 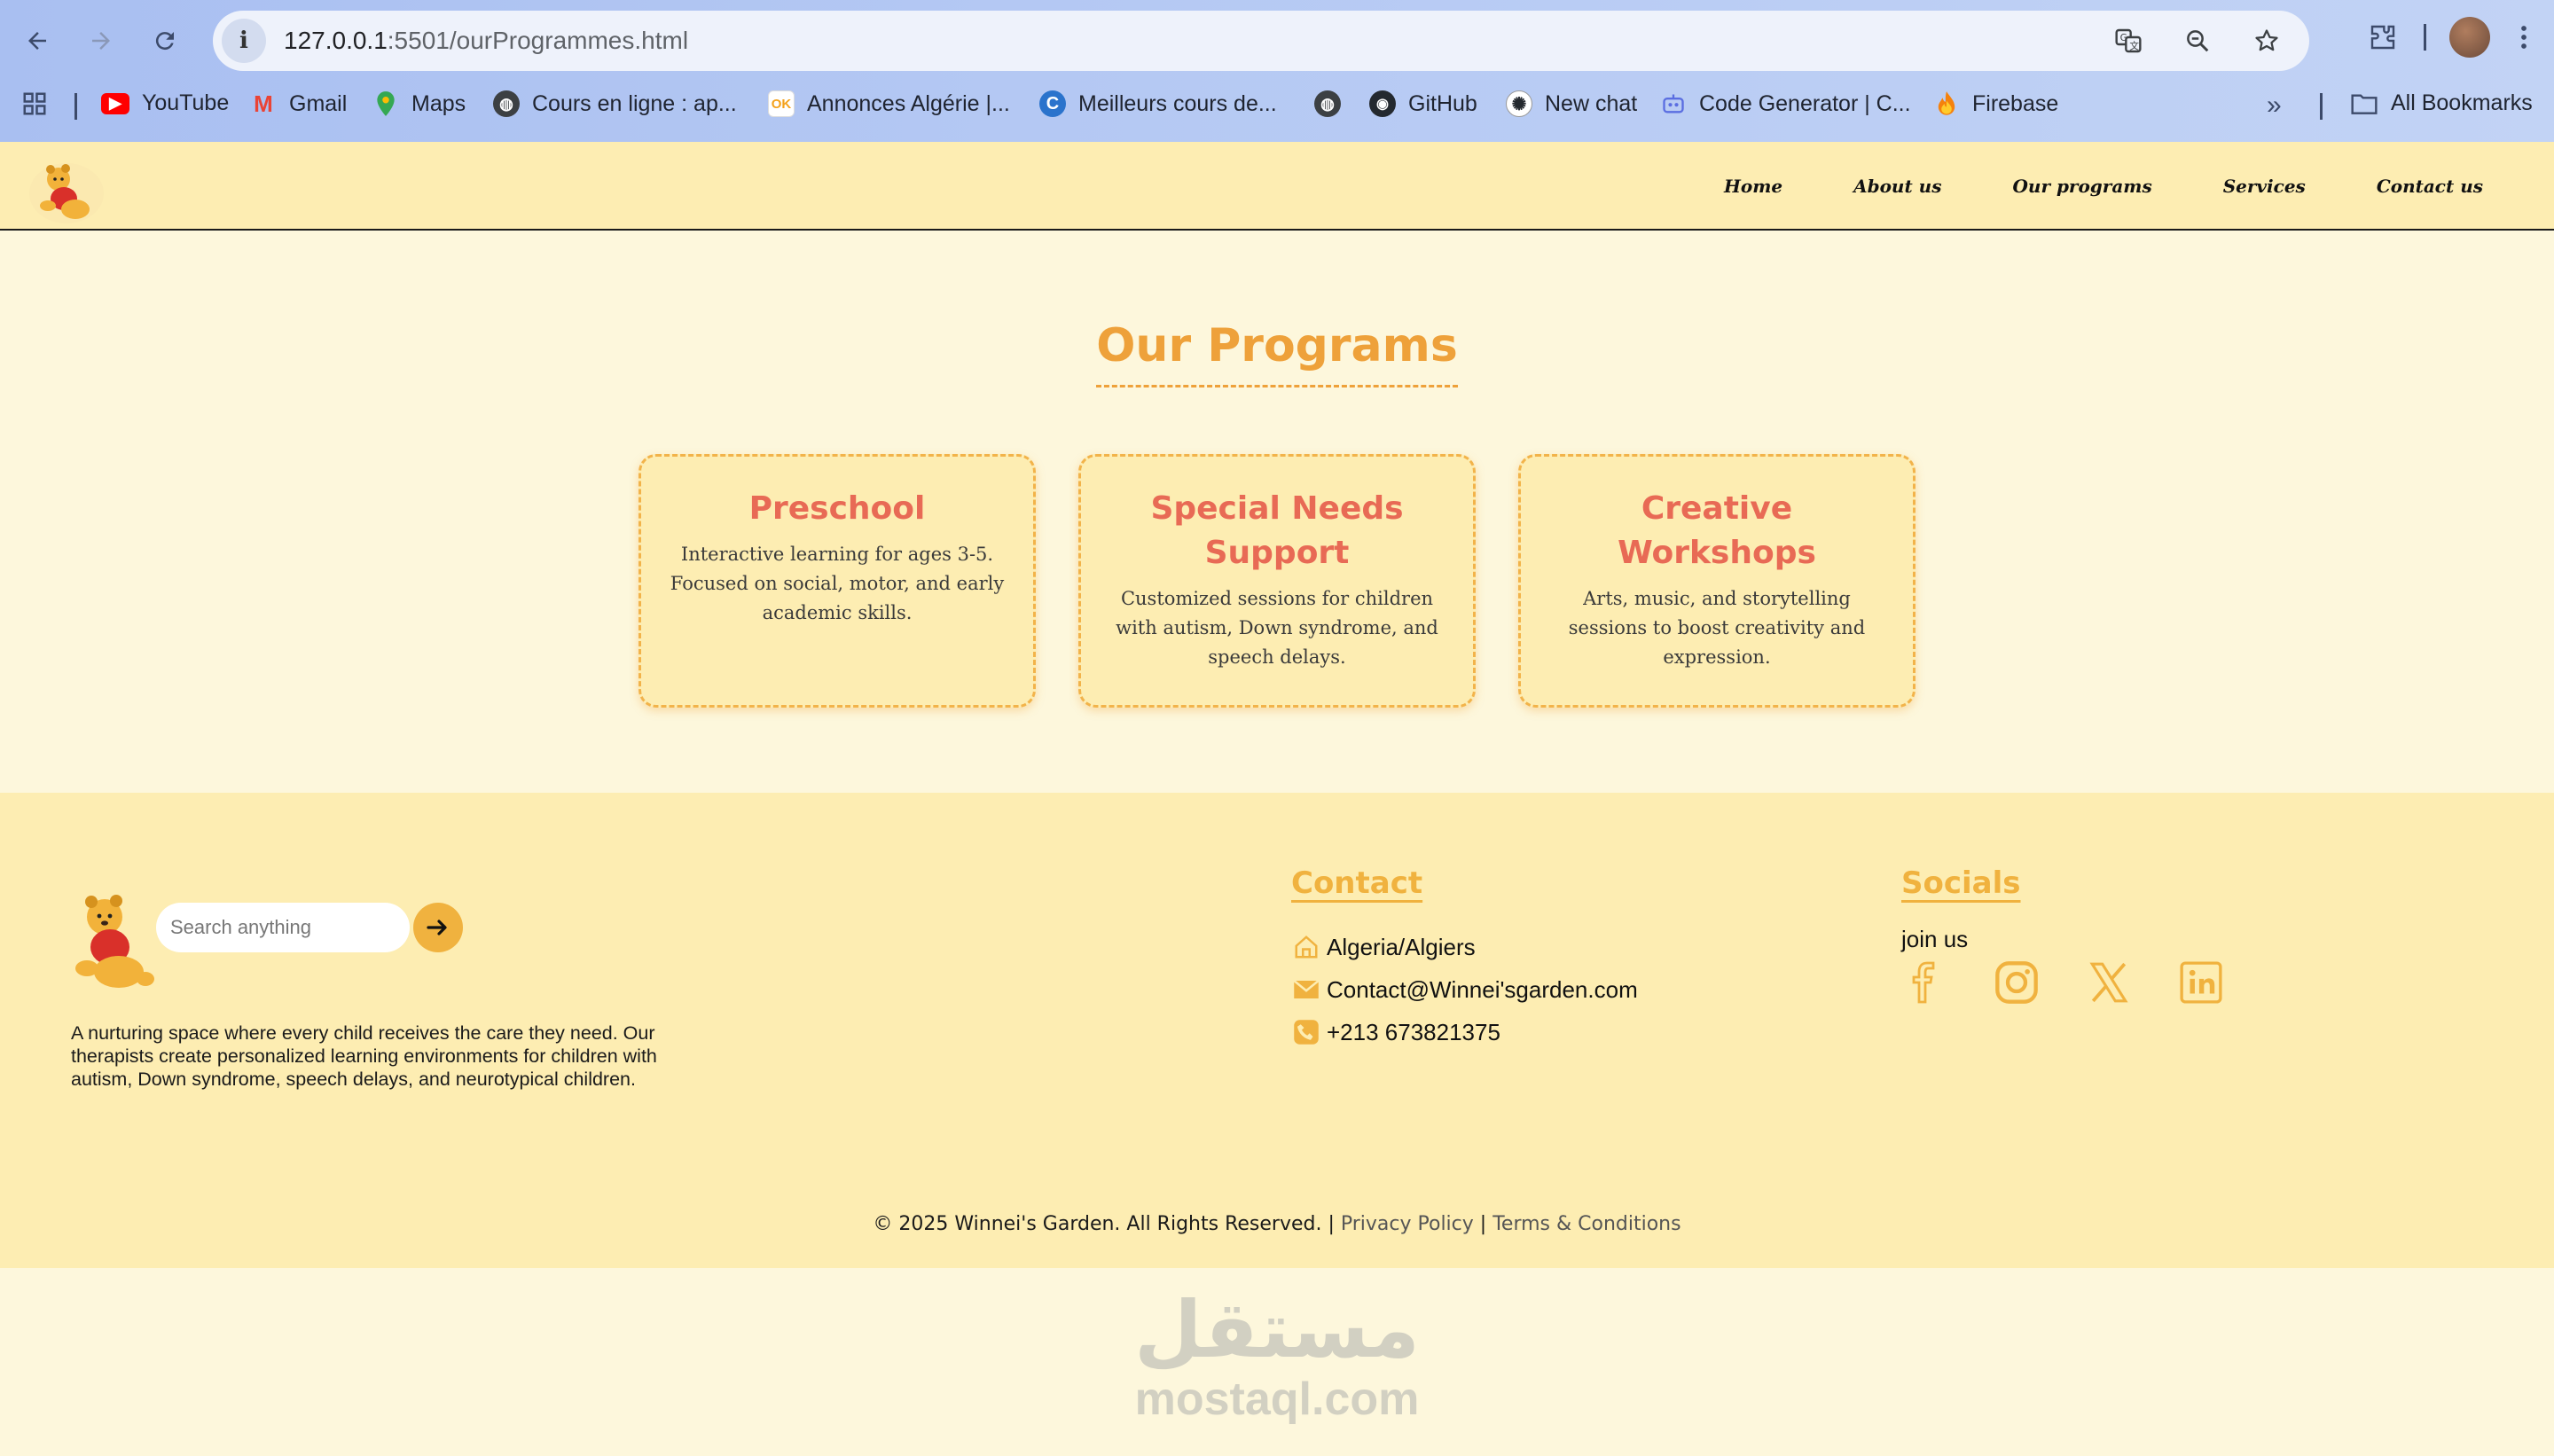 What do you see at coordinates (2364, 103) in the screenshot?
I see `folder-icon` at bounding box center [2364, 103].